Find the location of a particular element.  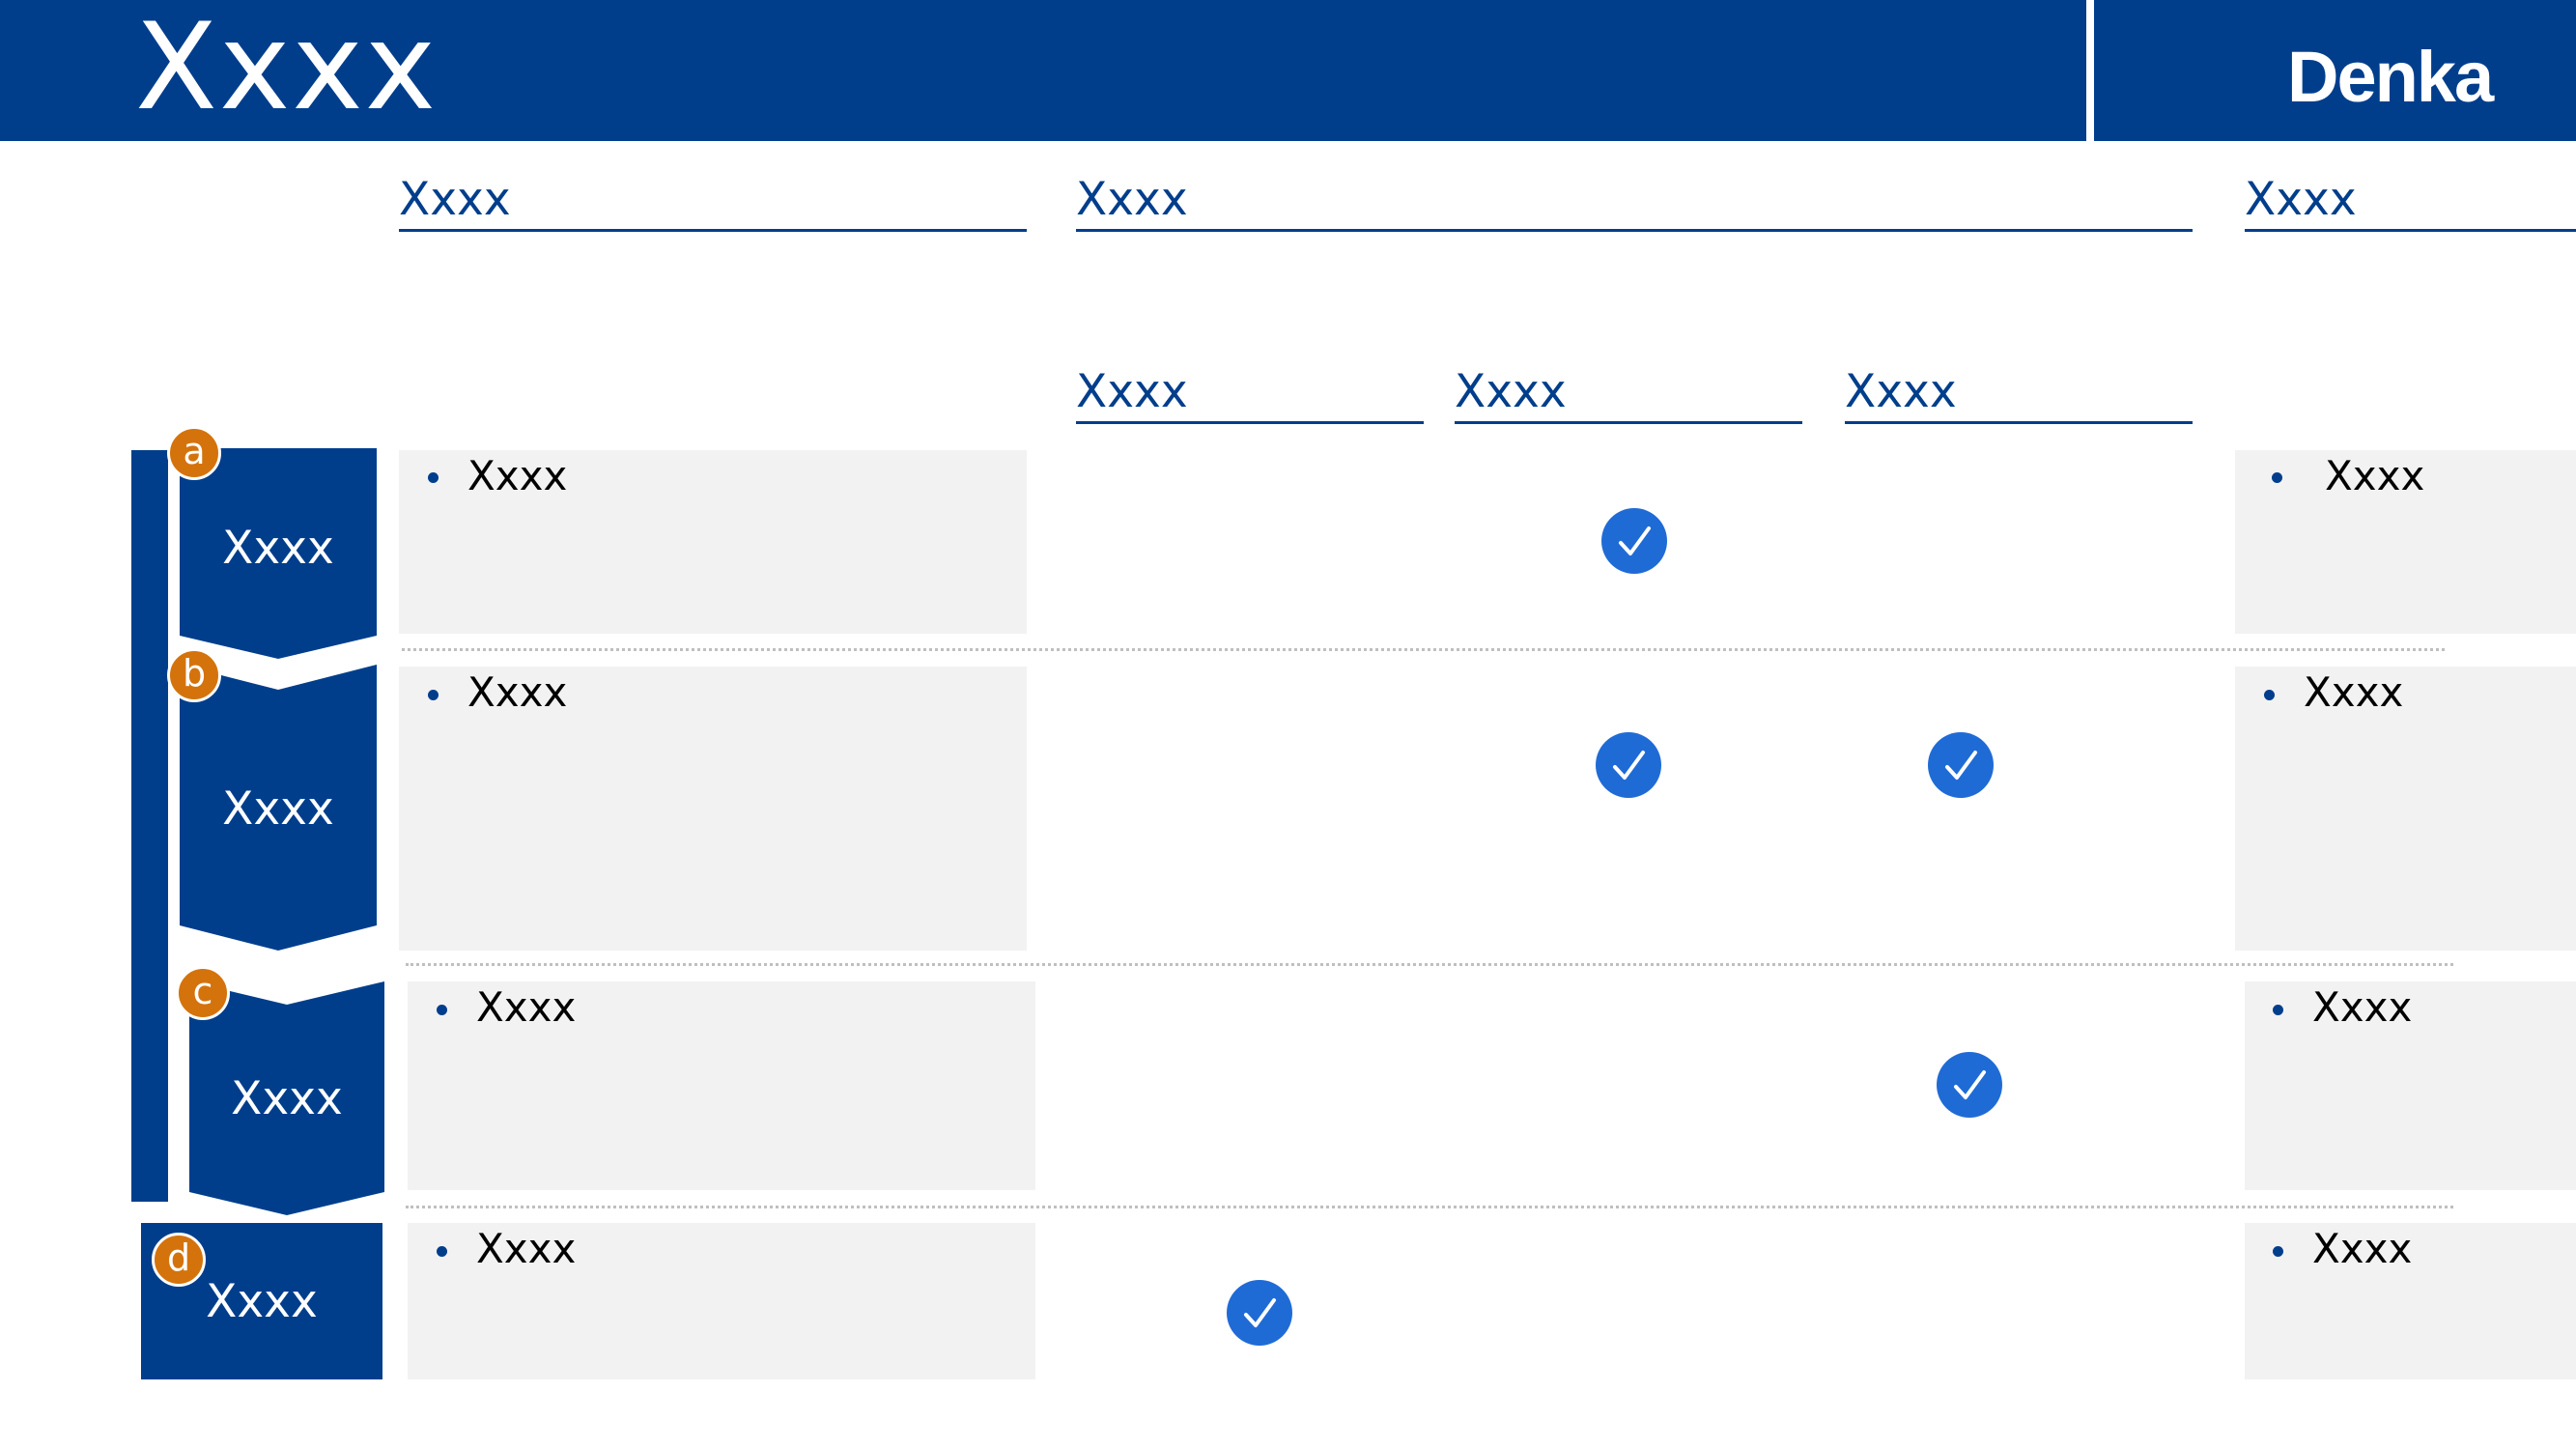

bullet-text-left-3: Xxxx is located at coordinates (526, 1007).